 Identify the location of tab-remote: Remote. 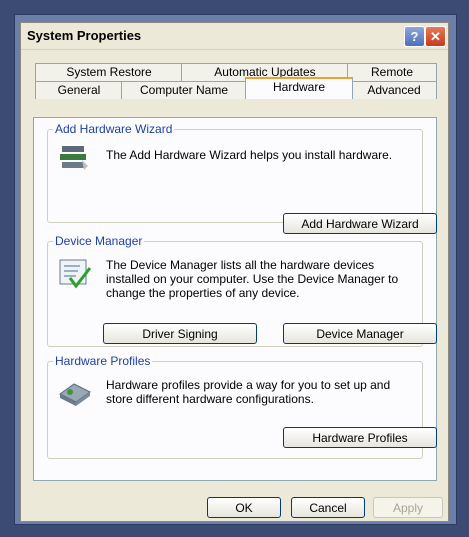
(392, 72).